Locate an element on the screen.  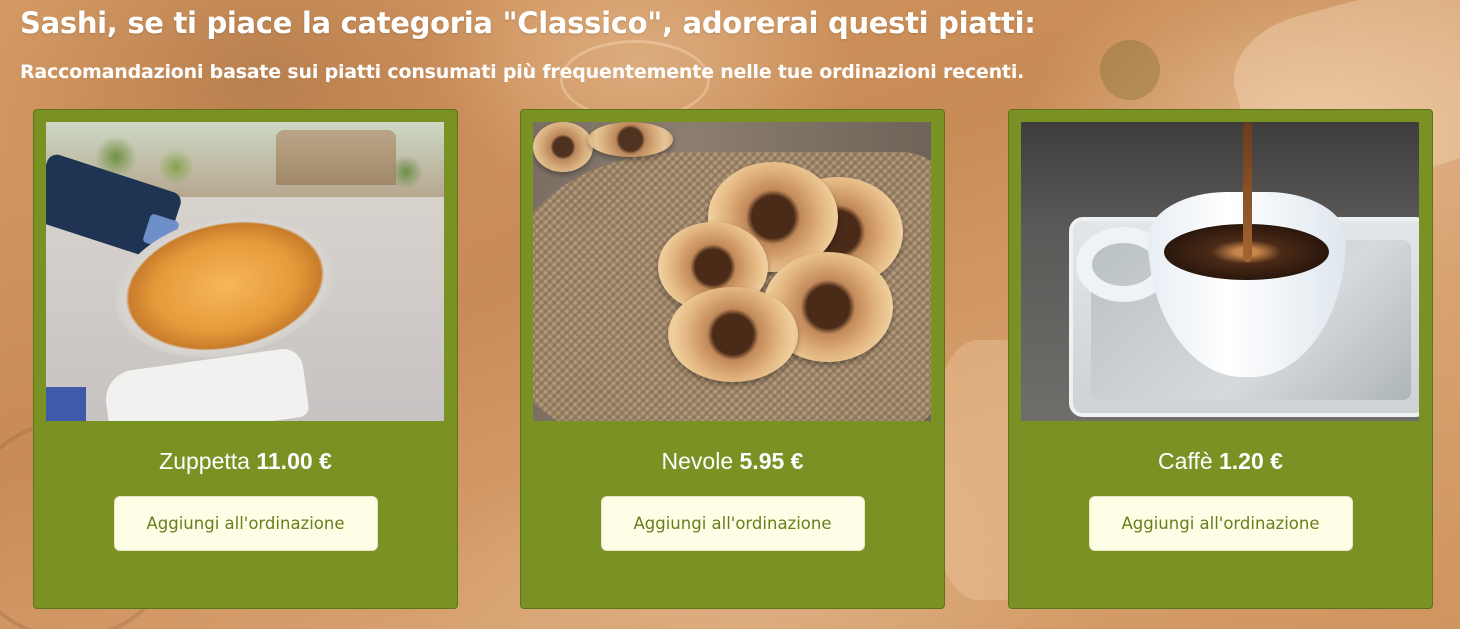
dish-title: Caffè 1.20 € is located at coordinates (1220, 461).